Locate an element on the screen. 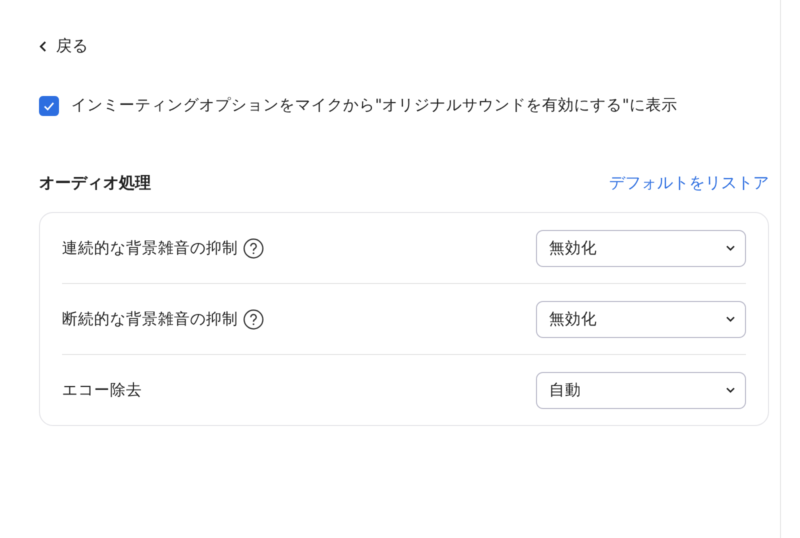 The height and width of the screenshot is (538, 800). back-icon is located at coordinates (43, 46).